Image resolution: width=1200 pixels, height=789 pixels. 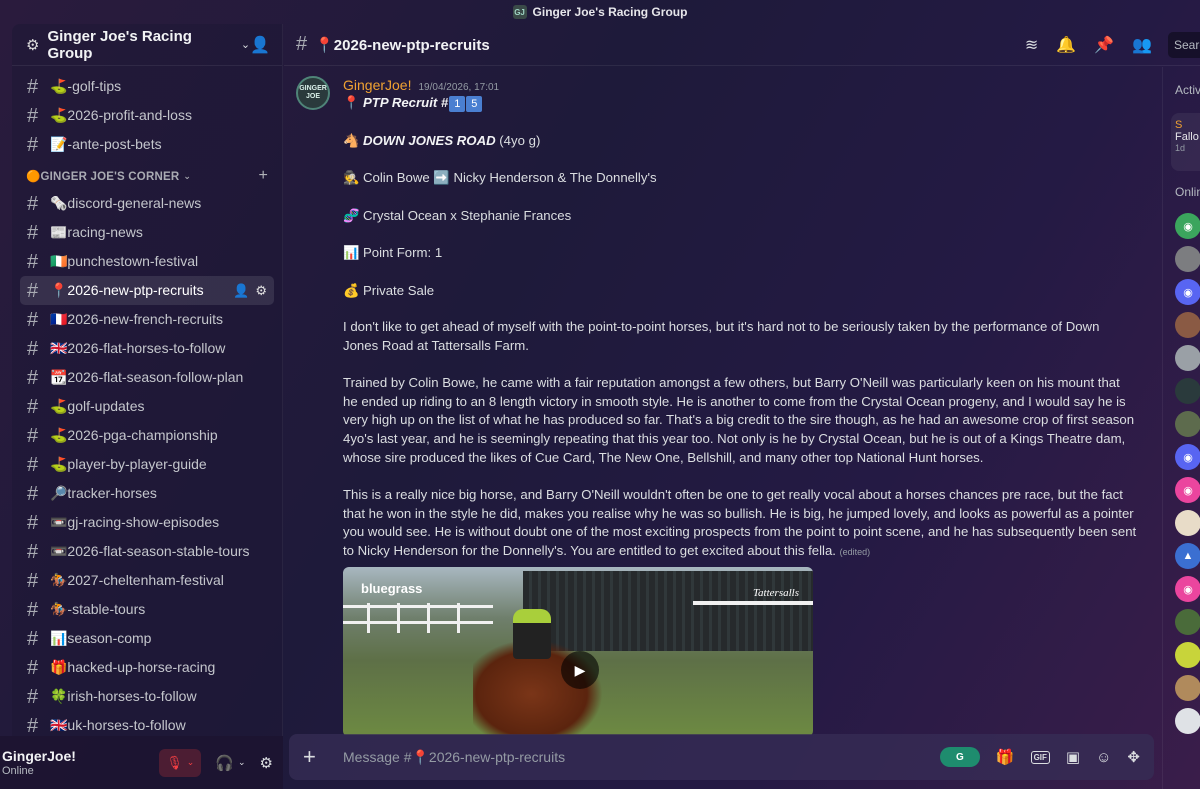 I want to click on member-avatar: ▲, so click(x=1187, y=556).